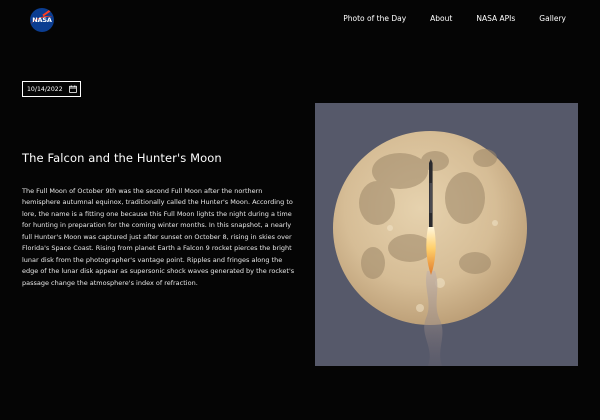 This screenshot has width=600, height=420. I want to click on photo-rocket-stripe, so click(430, 198).